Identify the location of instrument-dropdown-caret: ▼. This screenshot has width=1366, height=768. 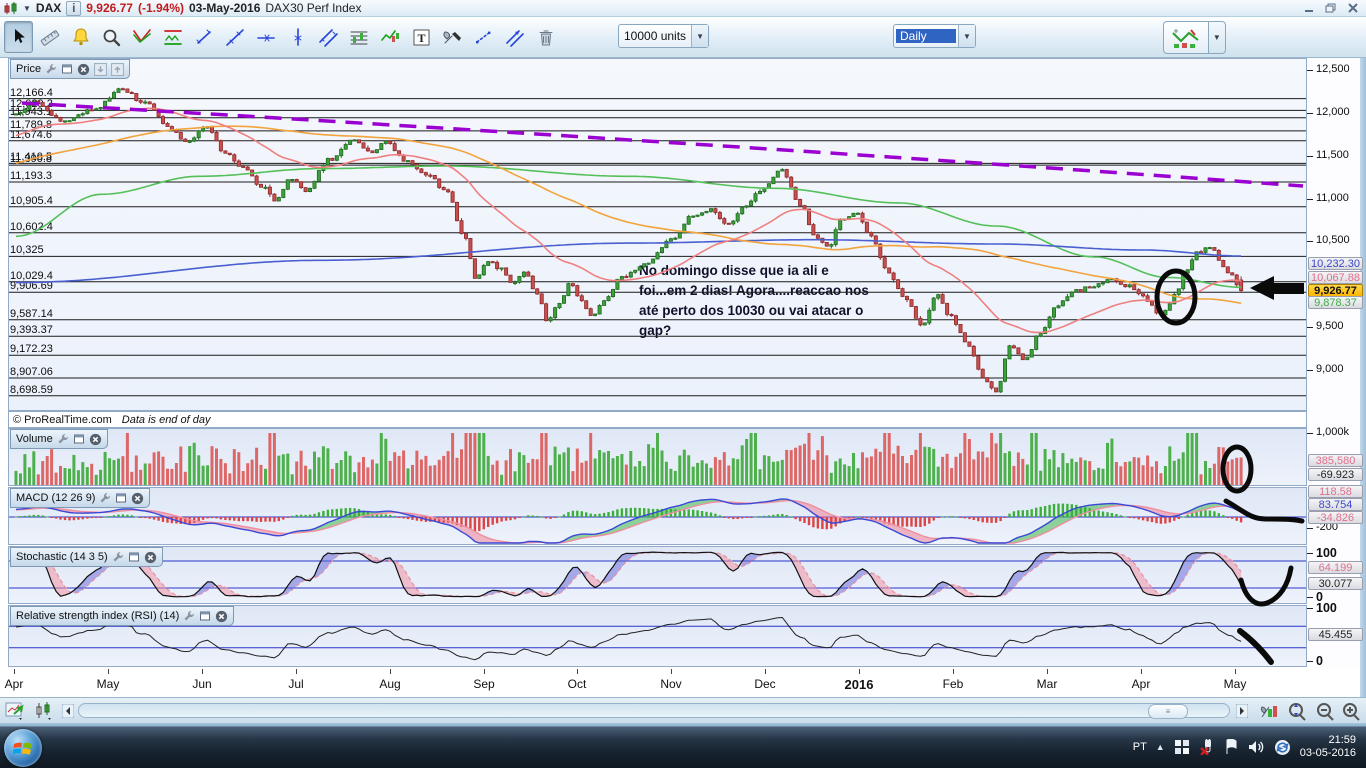
(27, 8).